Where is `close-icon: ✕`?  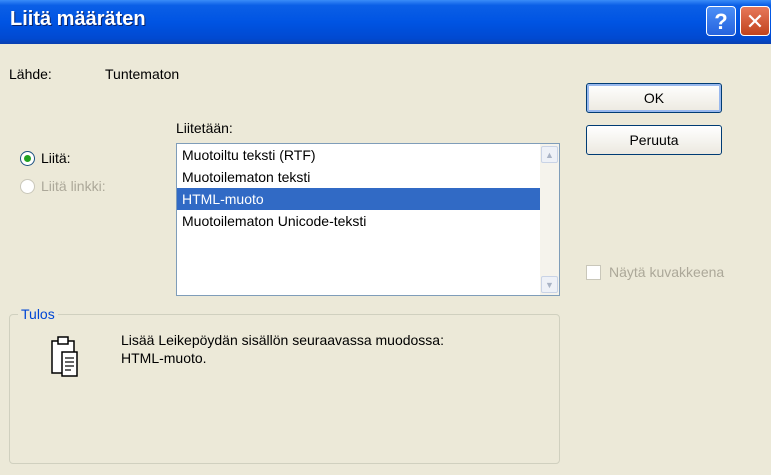
close-icon: ✕ is located at coordinates (755, 21).